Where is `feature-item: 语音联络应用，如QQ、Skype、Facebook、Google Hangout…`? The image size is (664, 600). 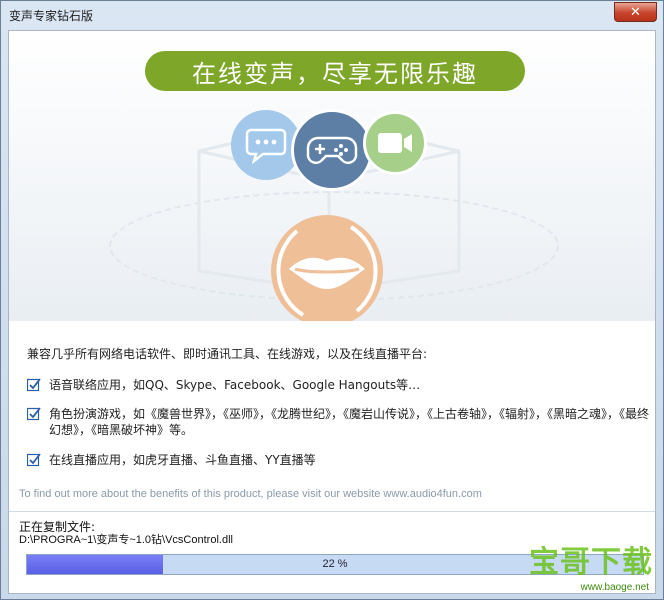 feature-item: 语音联络应用，如QQ、Skype、Facebook、Google Hangout… is located at coordinates (223, 385).